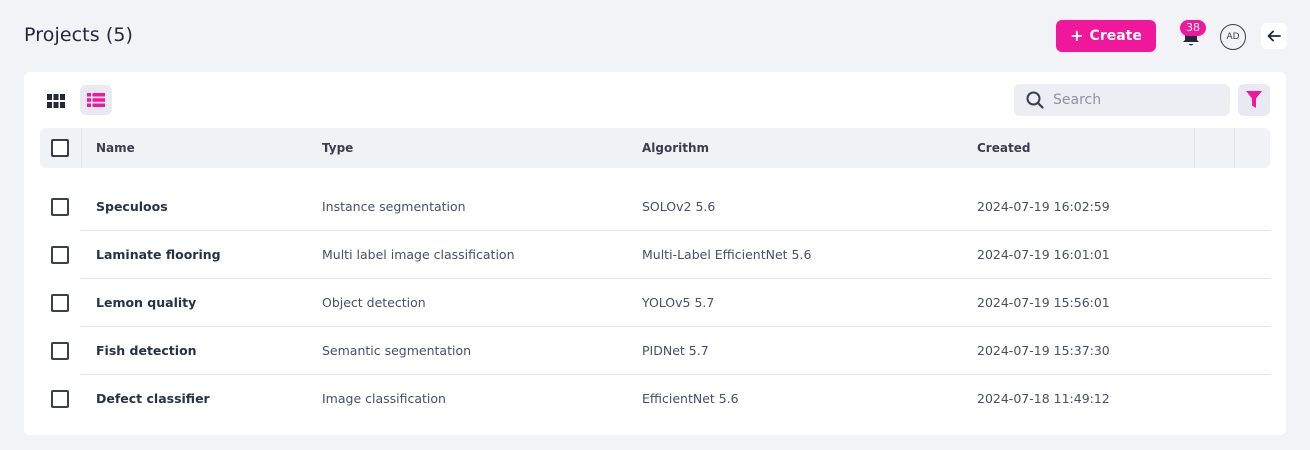 This screenshot has width=1310, height=450. I want to click on search-input, so click(1133, 100).